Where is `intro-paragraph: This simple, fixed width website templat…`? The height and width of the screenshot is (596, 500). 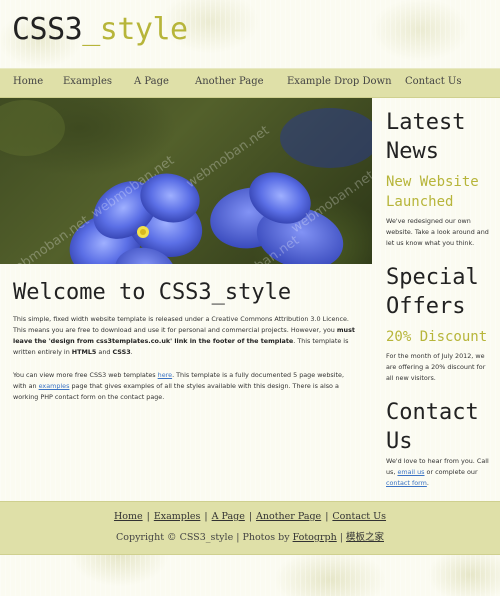 intro-paragraph: This simple, fixed width website templat… is located at coordinates (184, 335).